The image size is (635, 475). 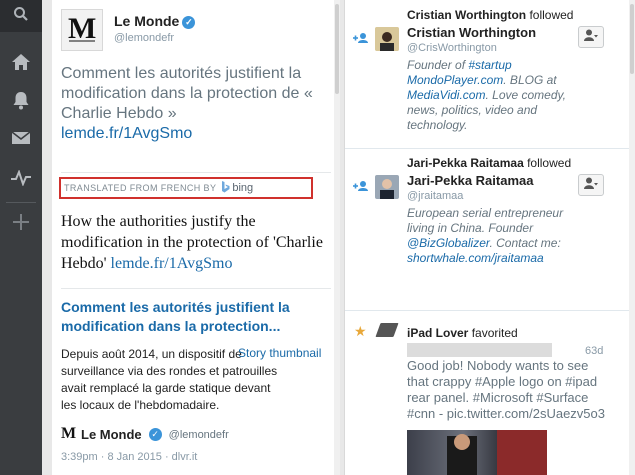 I want to click on messages-icon, so click(x=21, y=140).